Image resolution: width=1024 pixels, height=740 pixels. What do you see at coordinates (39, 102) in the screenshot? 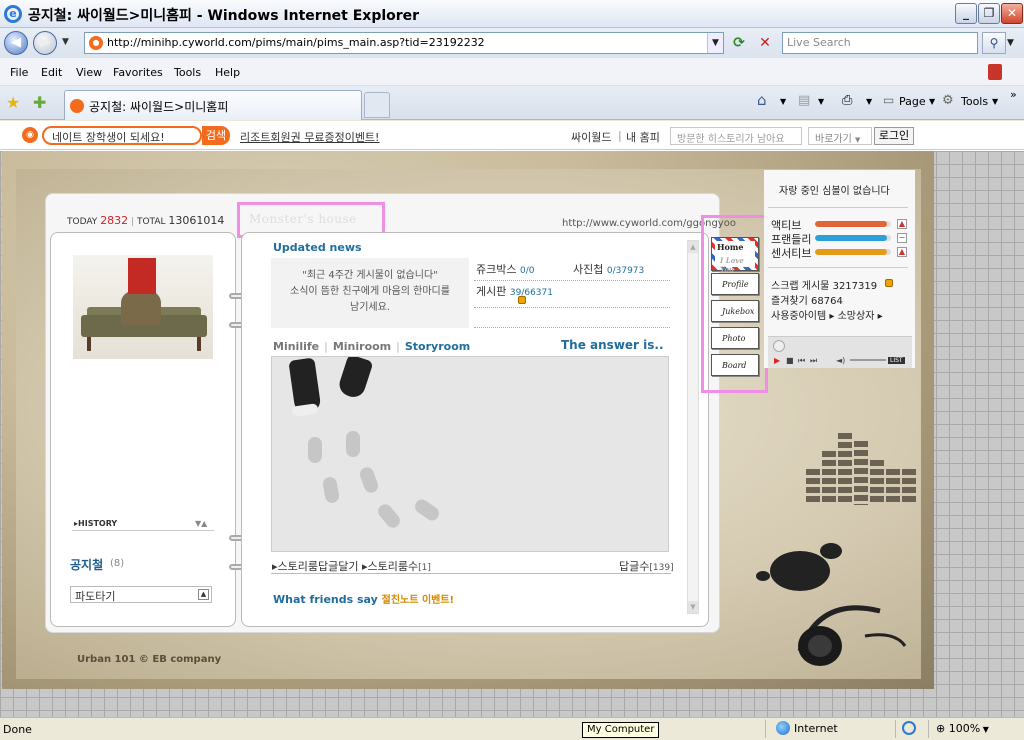
I see `add-favorites-icon: ✚` at bounding box center [39, 102].